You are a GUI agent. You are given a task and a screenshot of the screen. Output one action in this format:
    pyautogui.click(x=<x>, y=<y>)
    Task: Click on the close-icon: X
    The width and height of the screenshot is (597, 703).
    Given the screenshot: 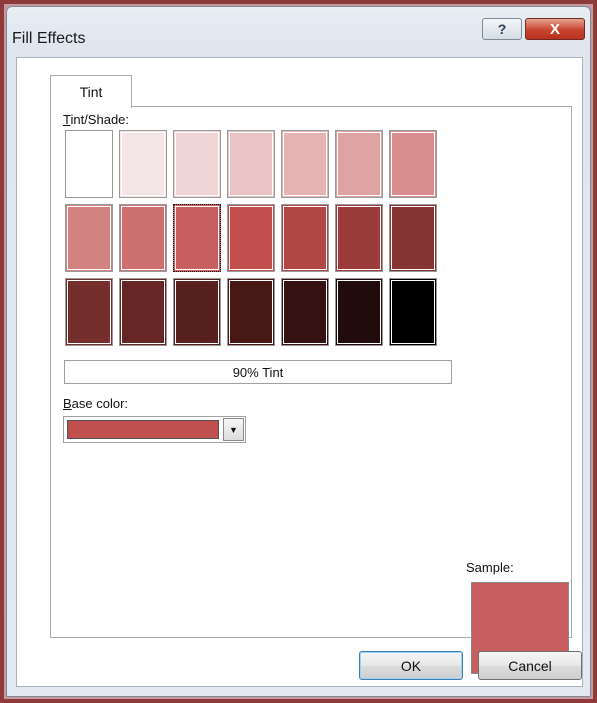 What is the action you would take?
    pyautogui.click(x=554, y=29)
    